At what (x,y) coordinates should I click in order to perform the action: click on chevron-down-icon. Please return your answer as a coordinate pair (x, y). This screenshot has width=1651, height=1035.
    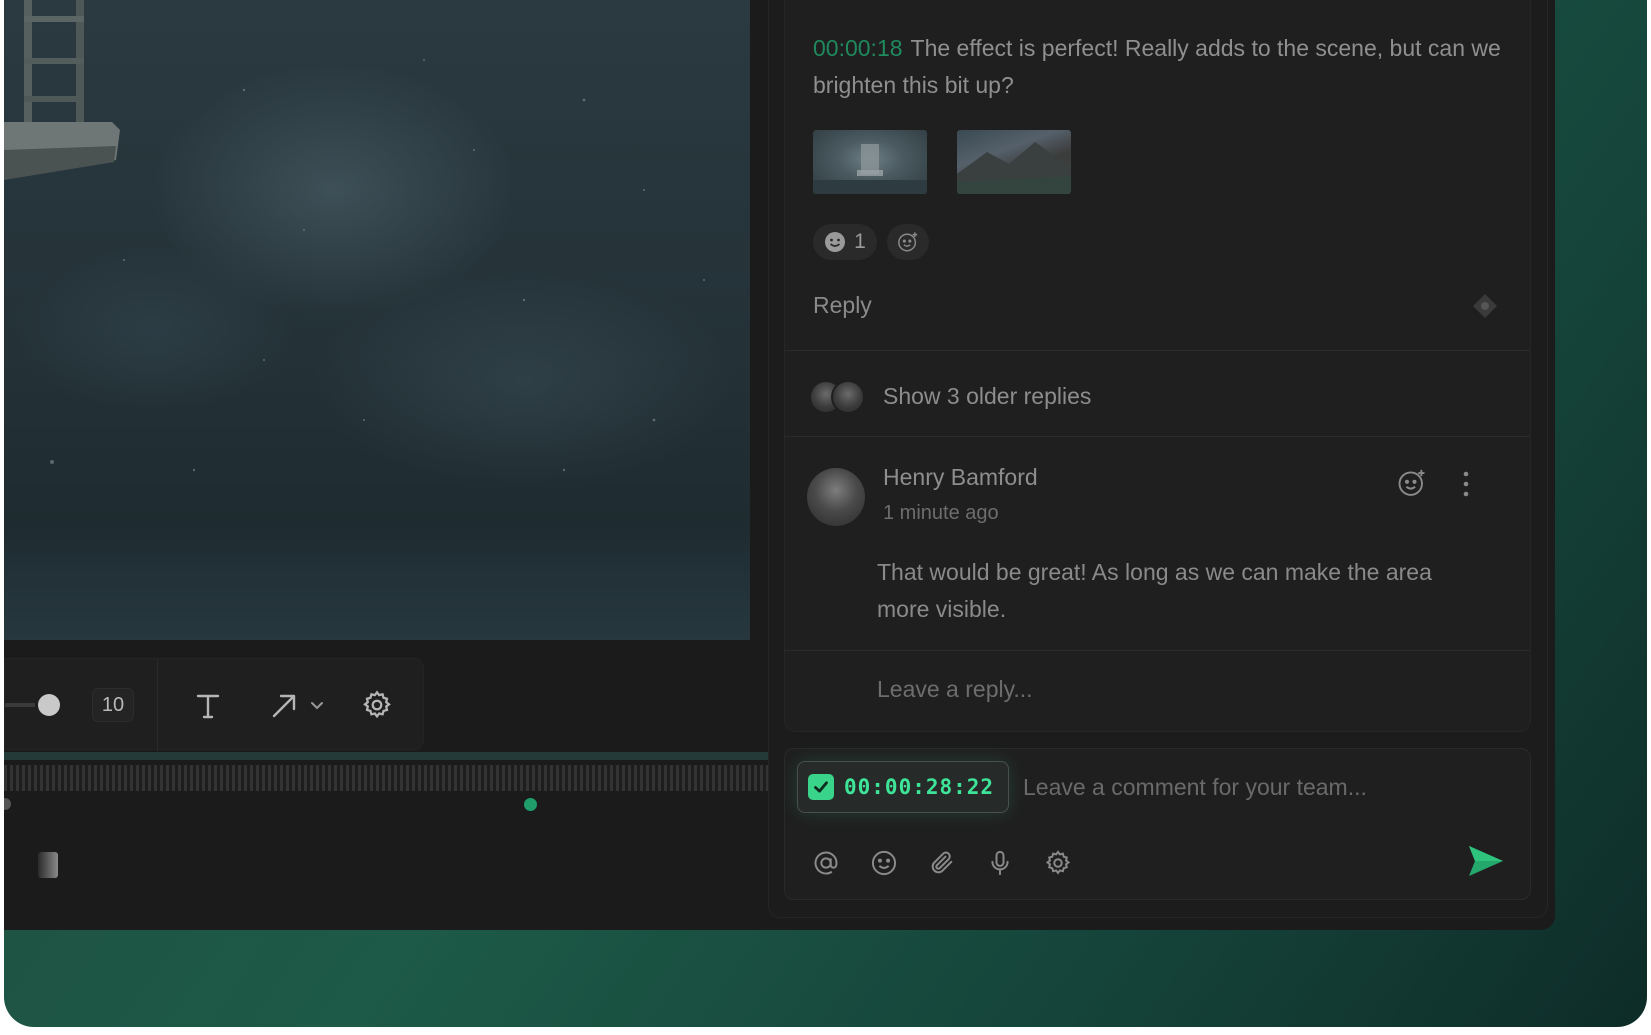
    Looking at the image, I should click on (317, 705).